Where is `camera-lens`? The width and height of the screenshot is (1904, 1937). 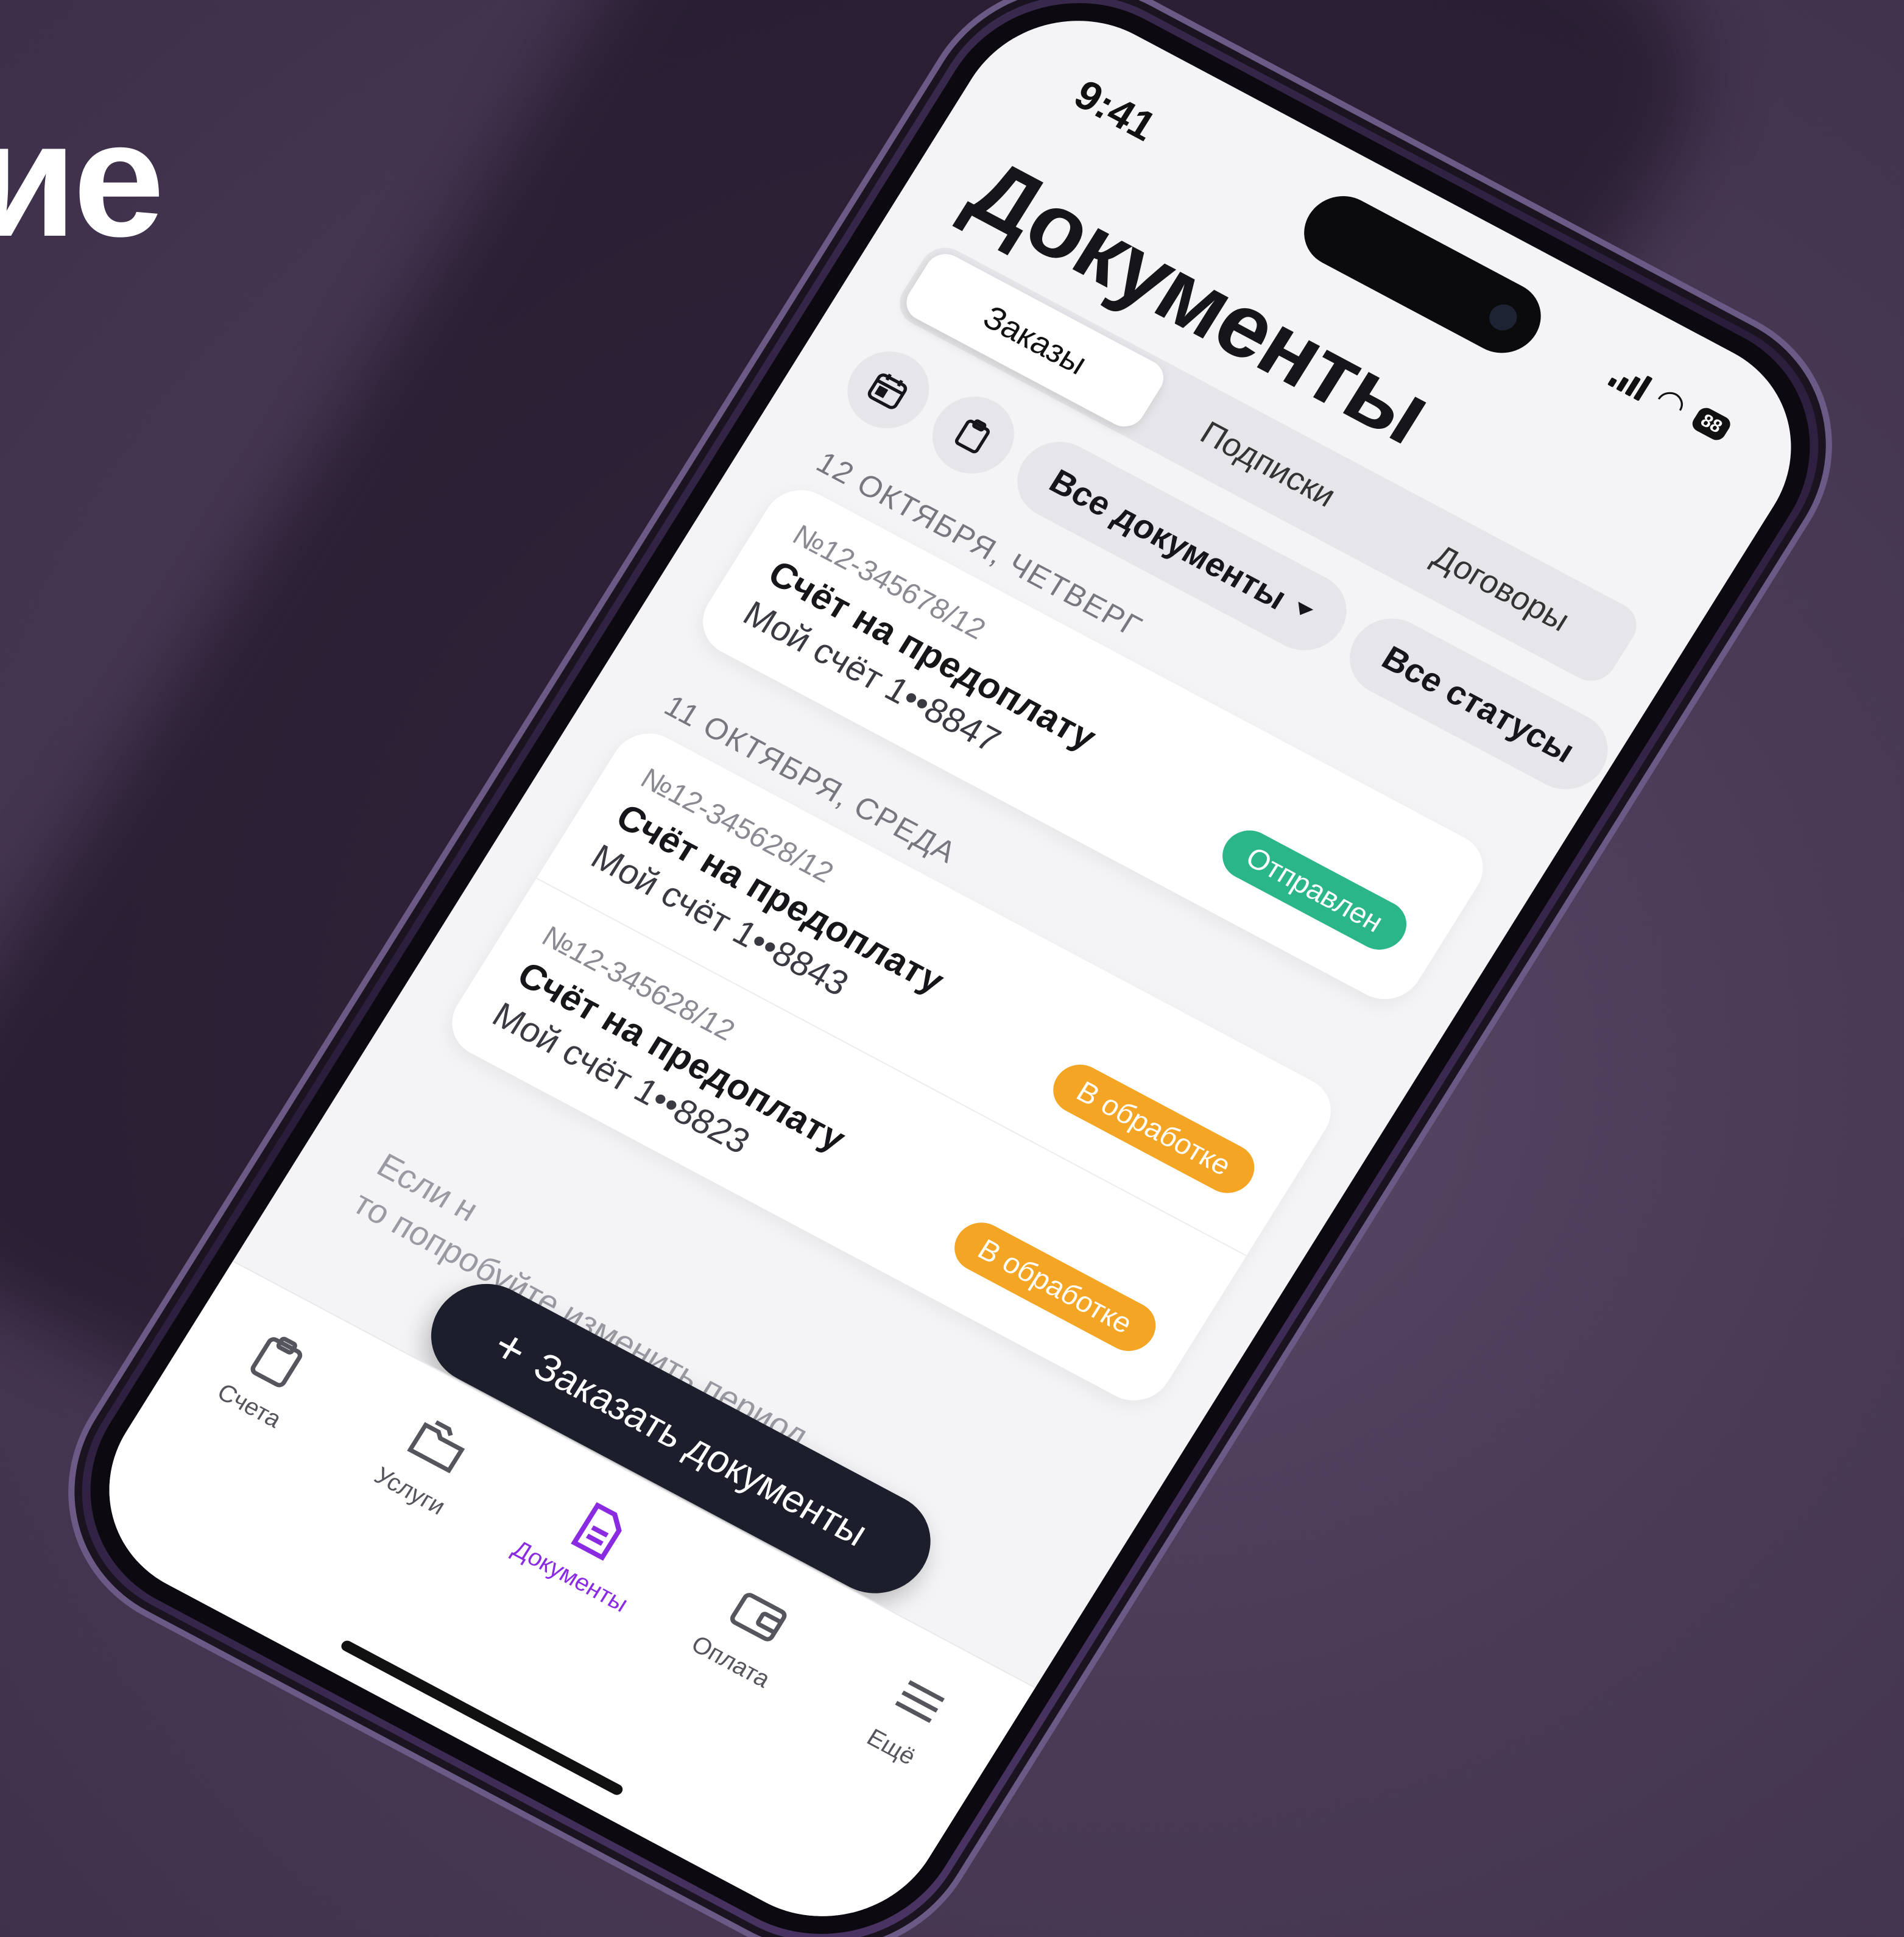 camera-lens is located at coordinates (1503, 318).